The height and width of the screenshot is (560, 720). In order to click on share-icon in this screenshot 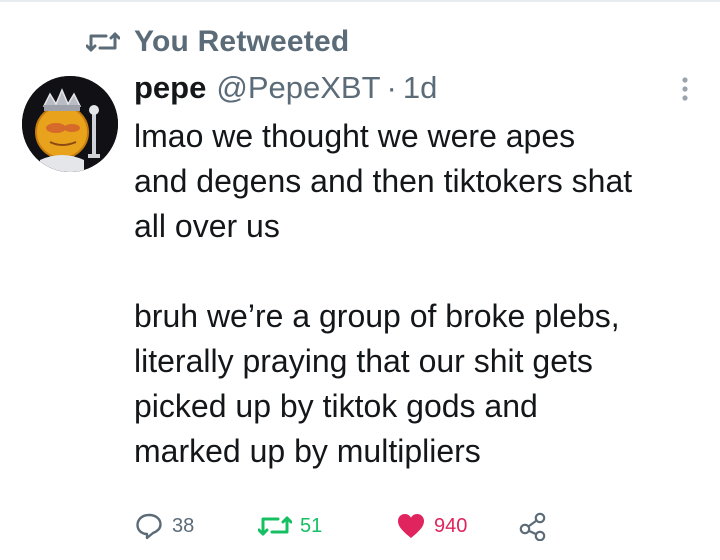, I will do `click(533, 526)`.